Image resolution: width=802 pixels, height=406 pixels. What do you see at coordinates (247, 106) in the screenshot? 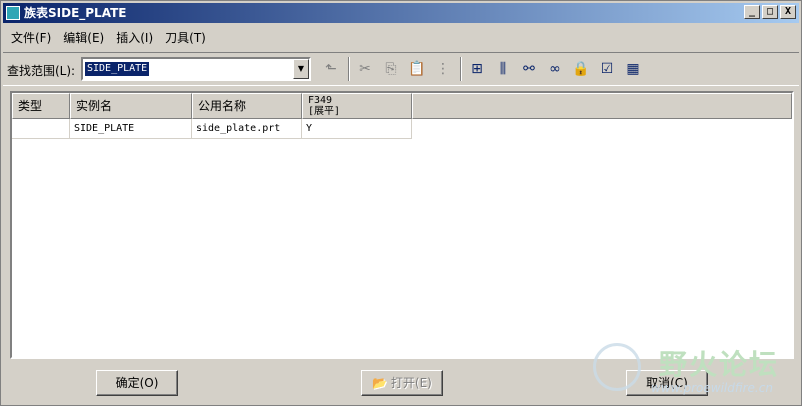
I see `column-header-common-name: 公用名称` at bounding box center [247, 106].